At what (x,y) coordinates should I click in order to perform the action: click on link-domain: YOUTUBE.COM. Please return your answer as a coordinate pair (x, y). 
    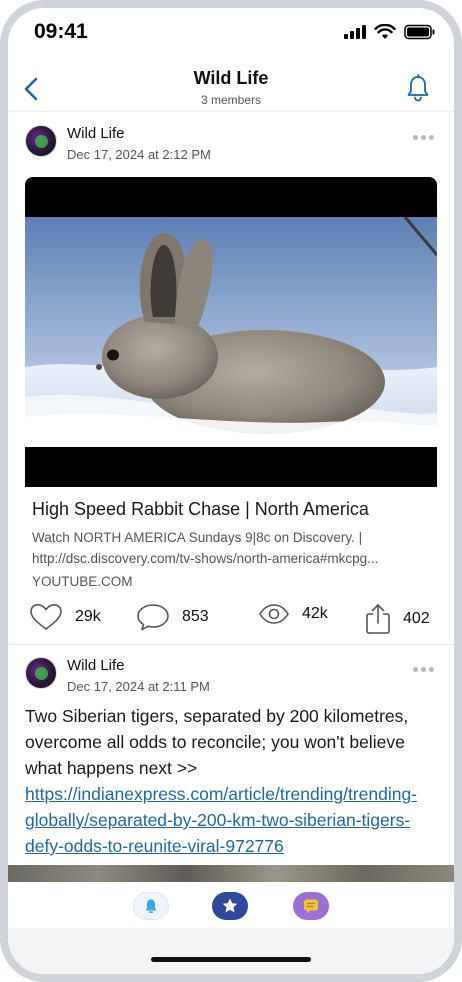
    Looking at the image, I should click on (231, 579).